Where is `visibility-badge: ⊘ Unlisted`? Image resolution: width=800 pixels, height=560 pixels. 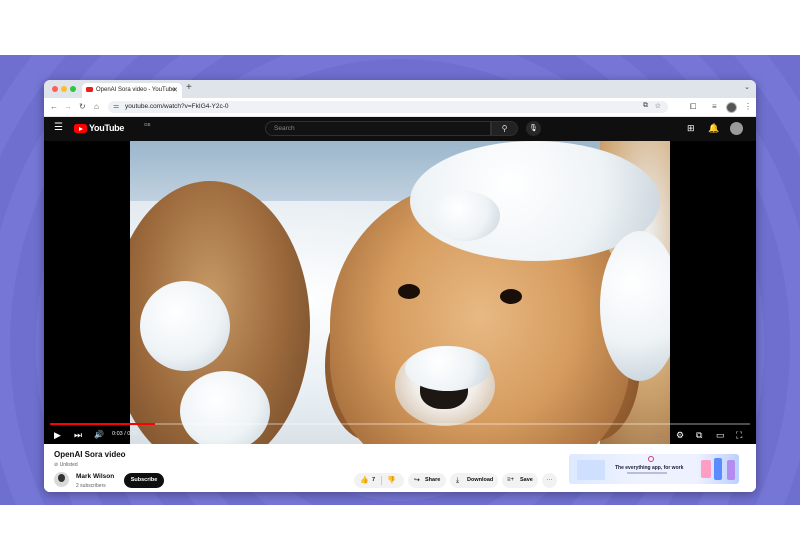 visibility-badge: ⊘ Unlisted is located at coordinates (66, 465).